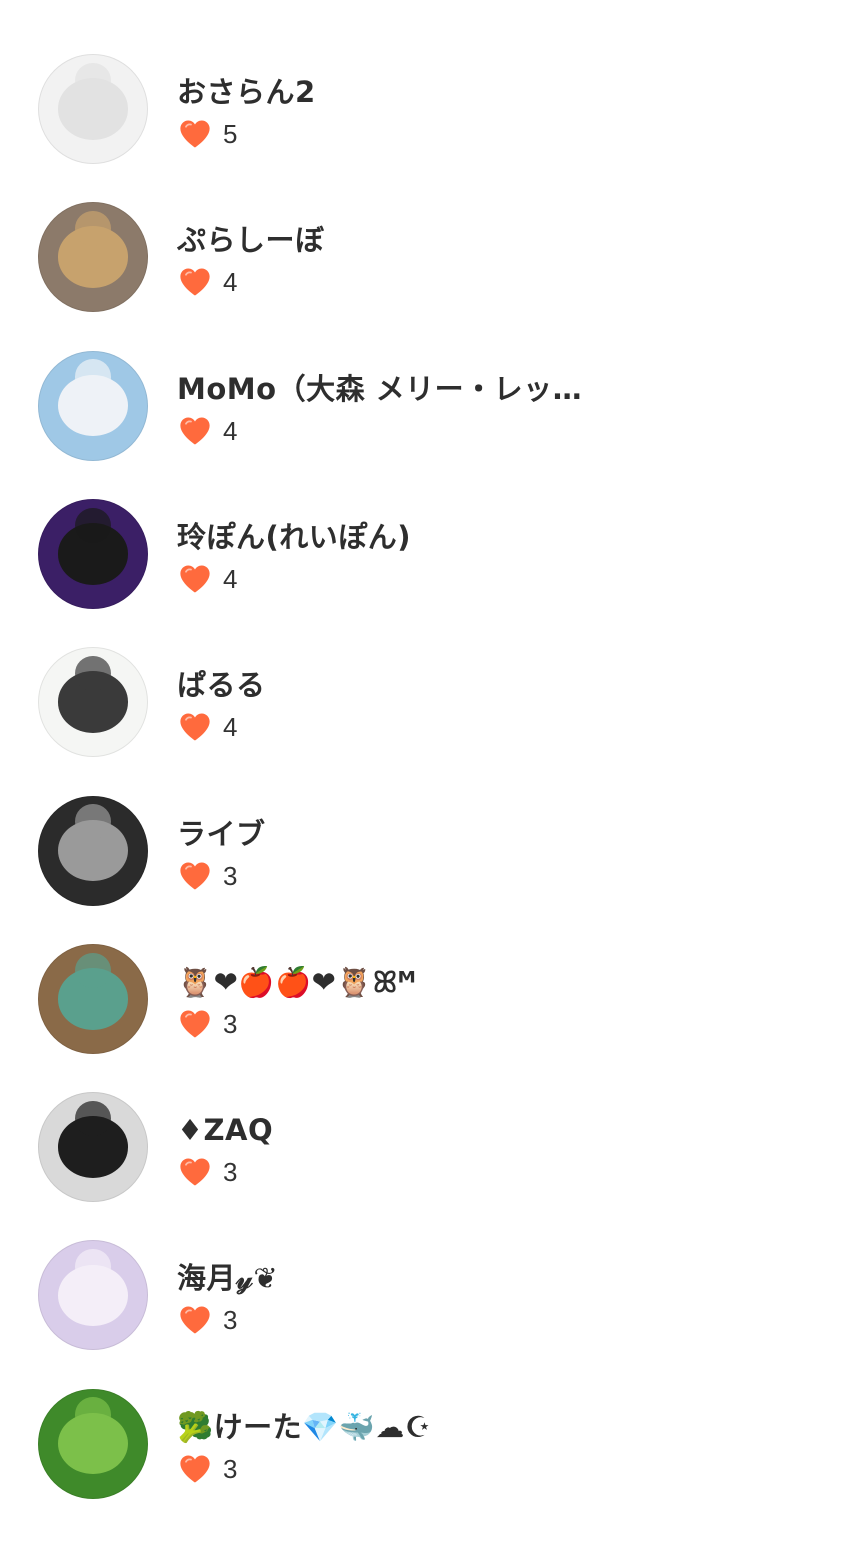 This screenshot has width=868, height=1544. I want to click on list-item: 🦉❤🍎🍎❤🦉ꕤᴹ 3, so click(434, 1017).